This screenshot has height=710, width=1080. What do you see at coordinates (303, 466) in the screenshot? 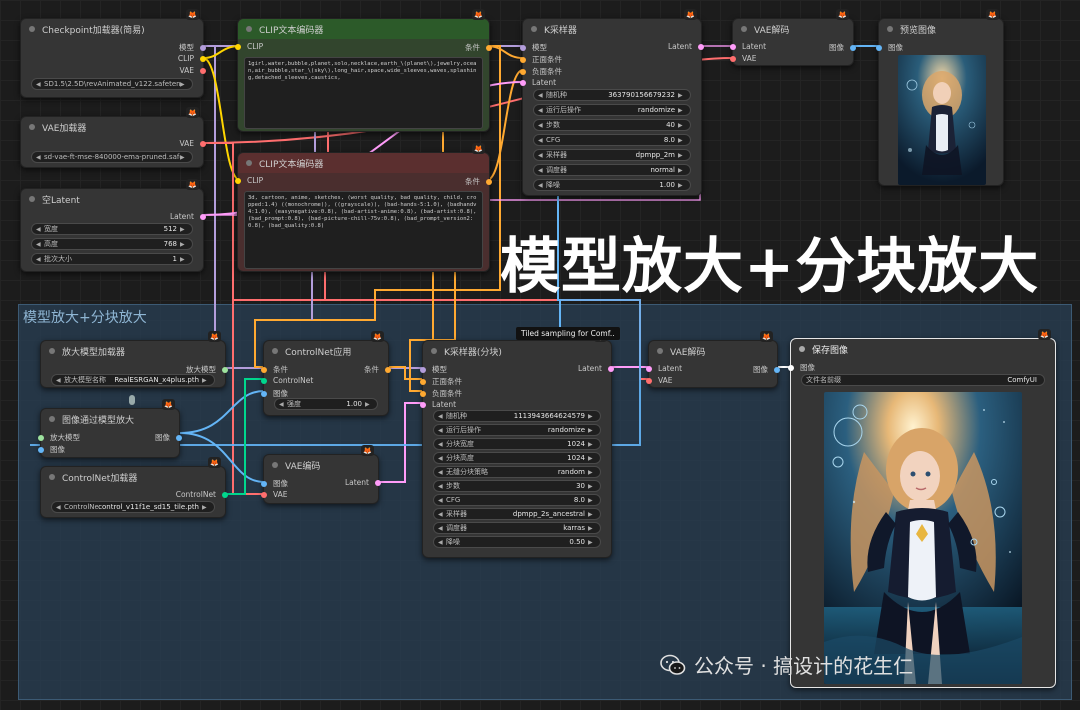
I see `node-title: VAE编码` at bounding box center [303, 466].